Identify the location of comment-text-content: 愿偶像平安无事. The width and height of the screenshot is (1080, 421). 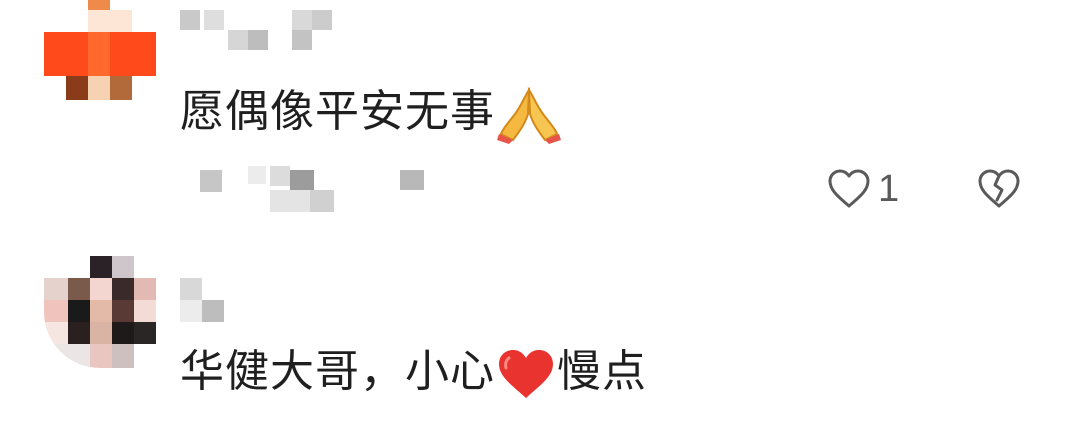
(337, 111).